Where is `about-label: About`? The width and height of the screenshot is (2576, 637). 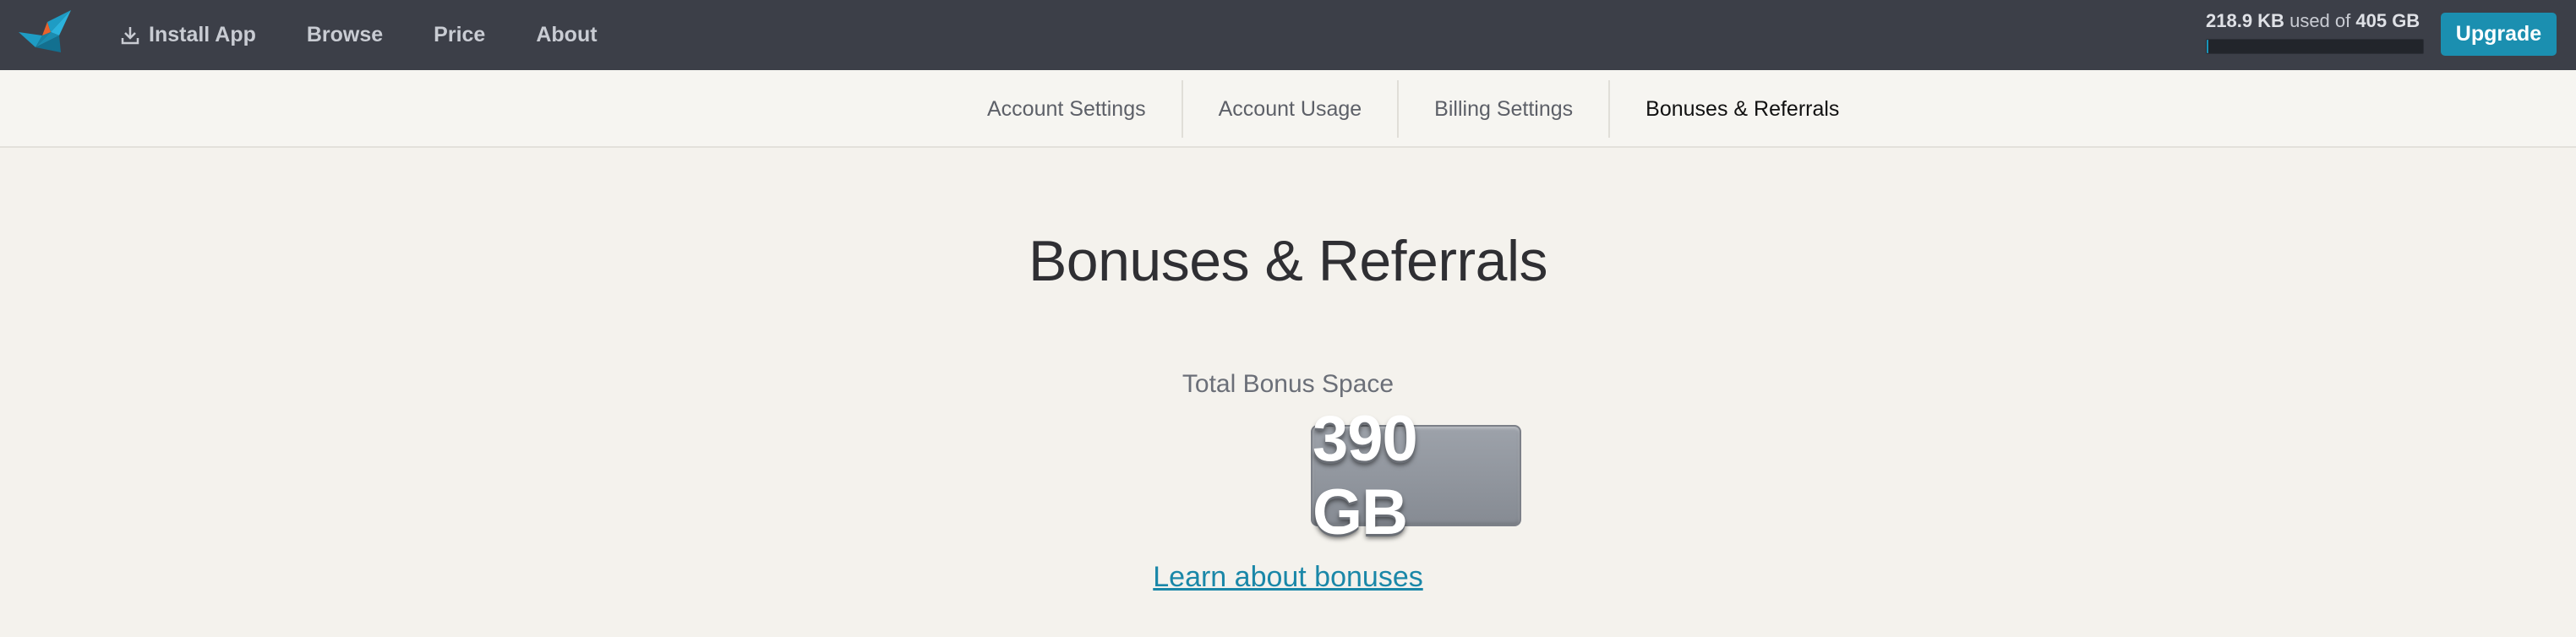 about-label: About is located at coordinates (567, 34).